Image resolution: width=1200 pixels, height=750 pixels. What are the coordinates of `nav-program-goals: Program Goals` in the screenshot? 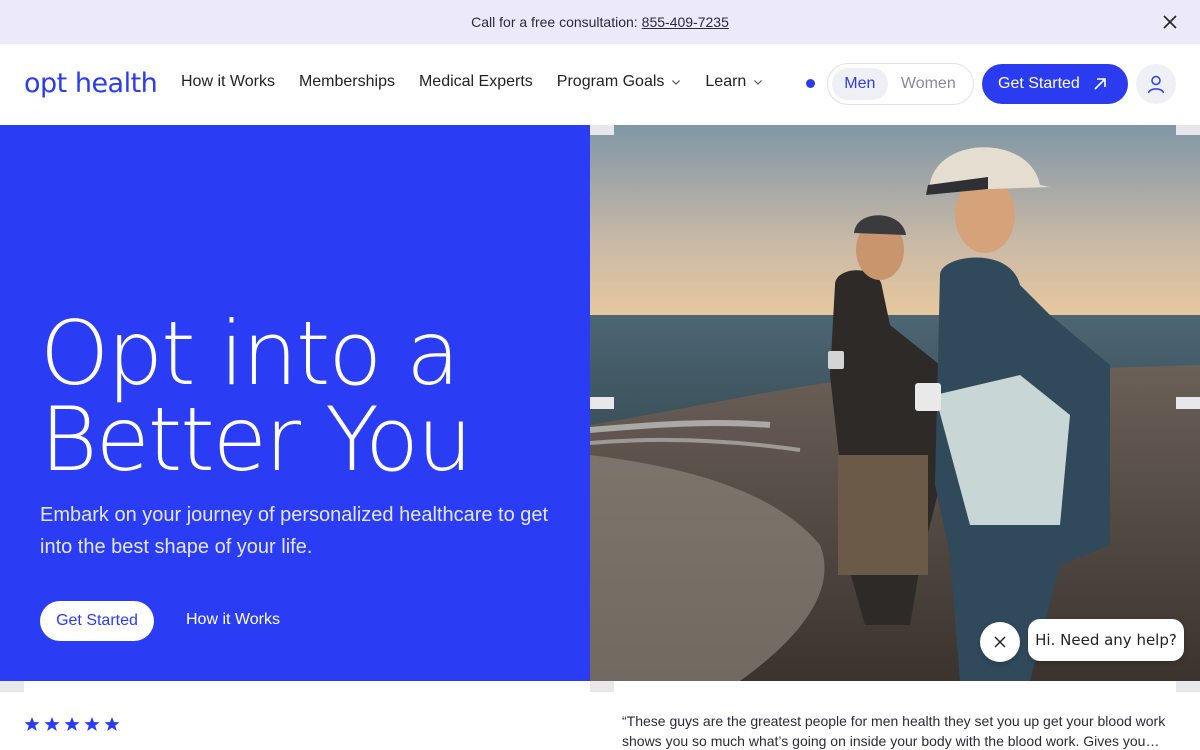 It's located at (619, 82).